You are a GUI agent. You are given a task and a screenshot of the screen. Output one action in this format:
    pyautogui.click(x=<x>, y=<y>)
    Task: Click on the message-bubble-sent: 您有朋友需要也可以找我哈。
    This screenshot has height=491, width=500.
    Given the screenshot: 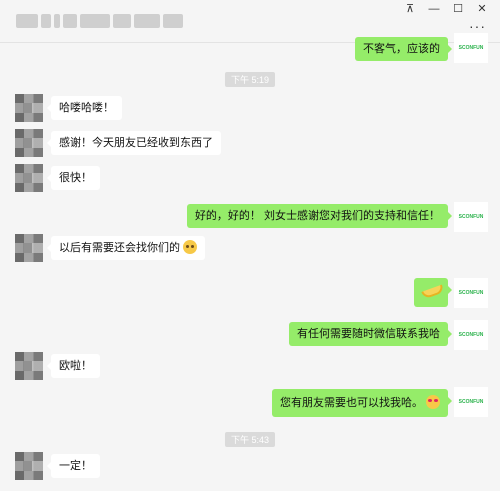 What is the action you would take?
    pyautogui.click(x=362, y=403)
    